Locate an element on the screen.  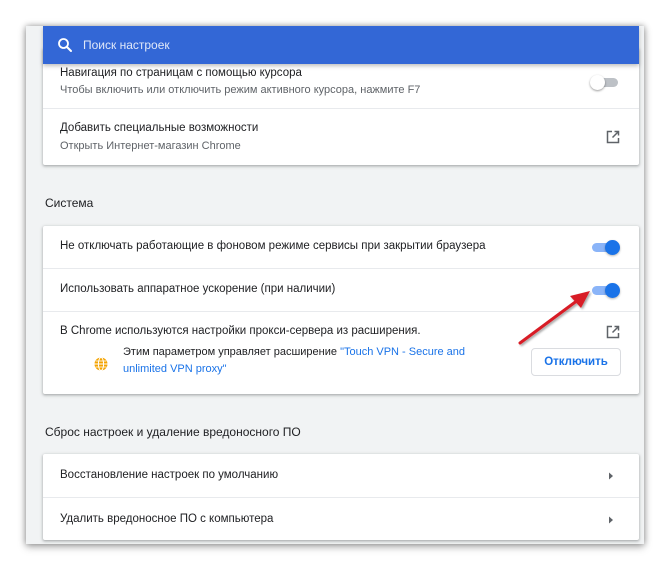
caret-navigation-title: Навигация по страницам с помощью курсора is located at coordinates (181, 73).